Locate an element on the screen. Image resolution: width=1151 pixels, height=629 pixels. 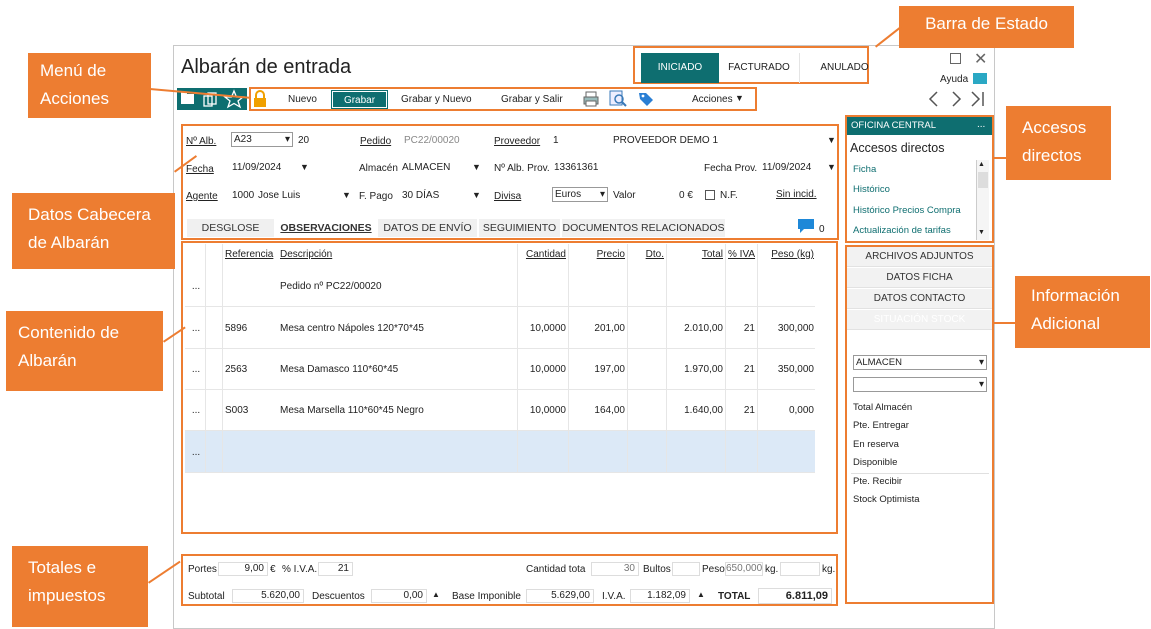
column-header: Cantidad is located at coordinates (542, 254).